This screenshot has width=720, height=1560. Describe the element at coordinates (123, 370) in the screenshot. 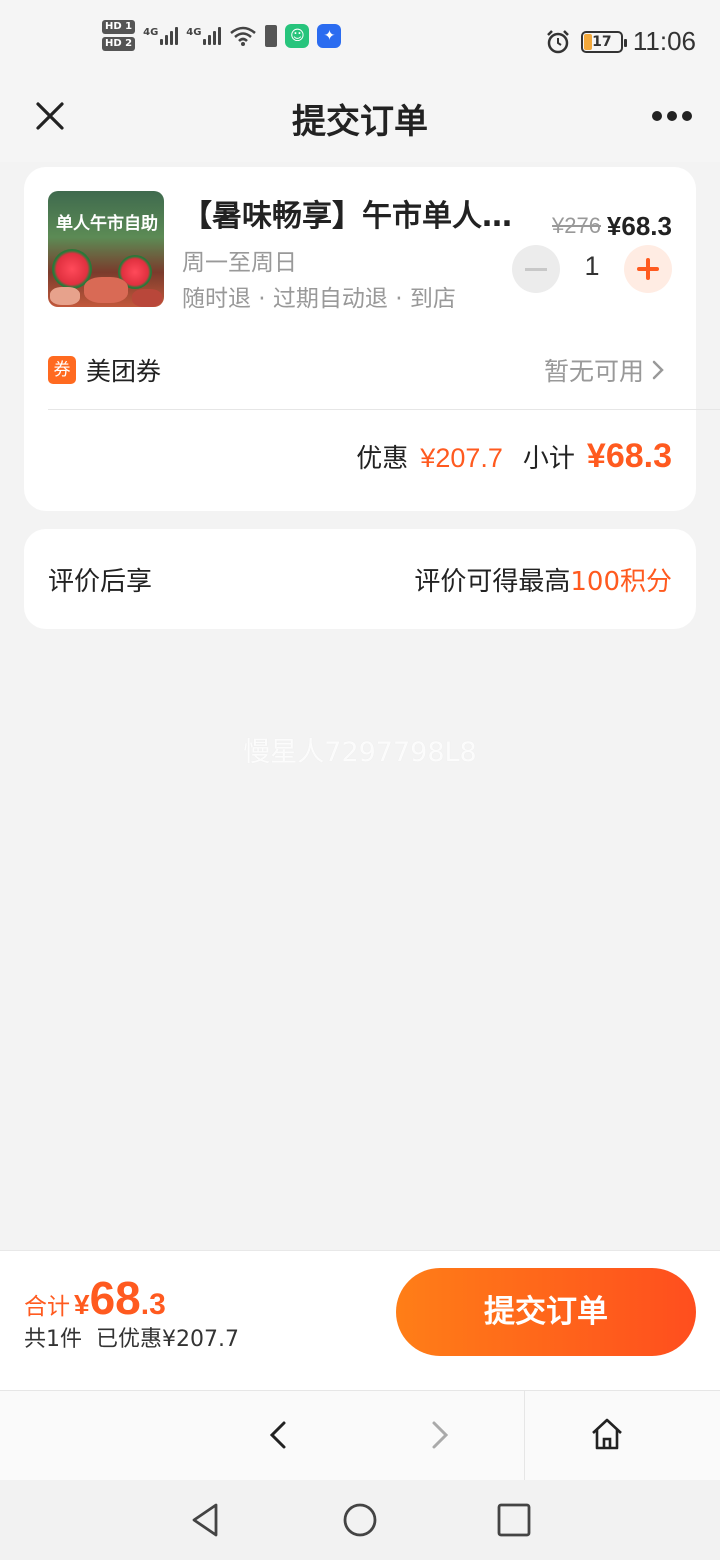

I see `coupon-label: 美团券` at that location.